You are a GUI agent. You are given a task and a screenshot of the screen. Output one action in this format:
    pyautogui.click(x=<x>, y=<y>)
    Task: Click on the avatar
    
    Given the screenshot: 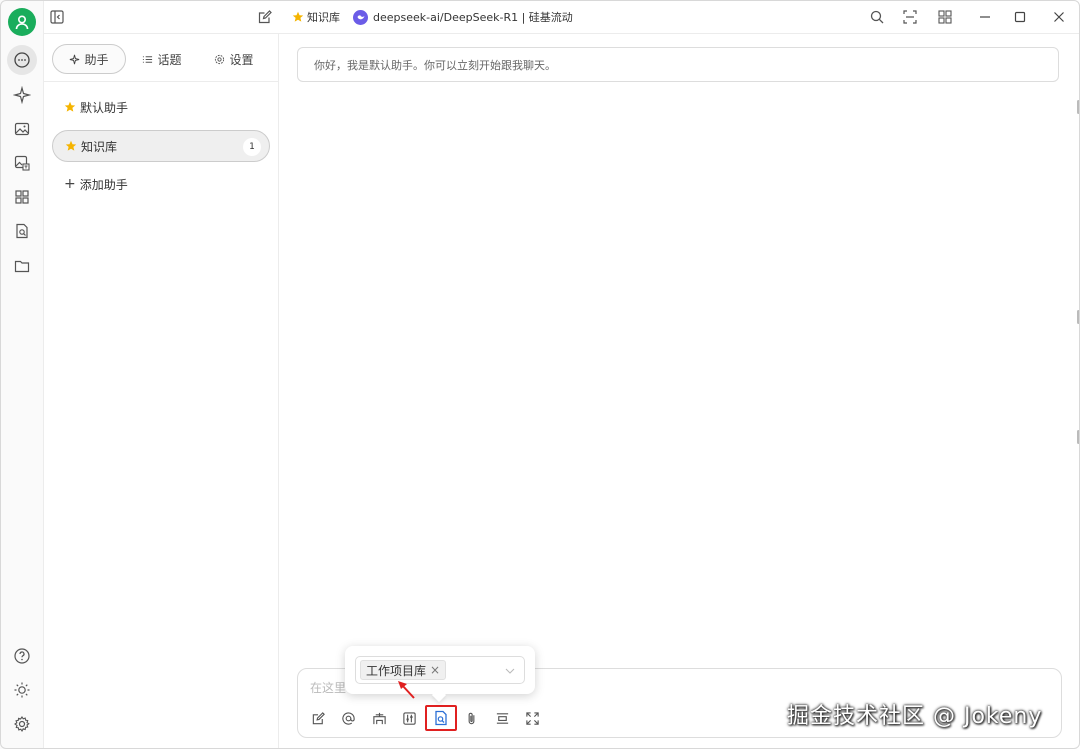 What is the action you would take?
    pyautogui.click(x=22, y=22)
    